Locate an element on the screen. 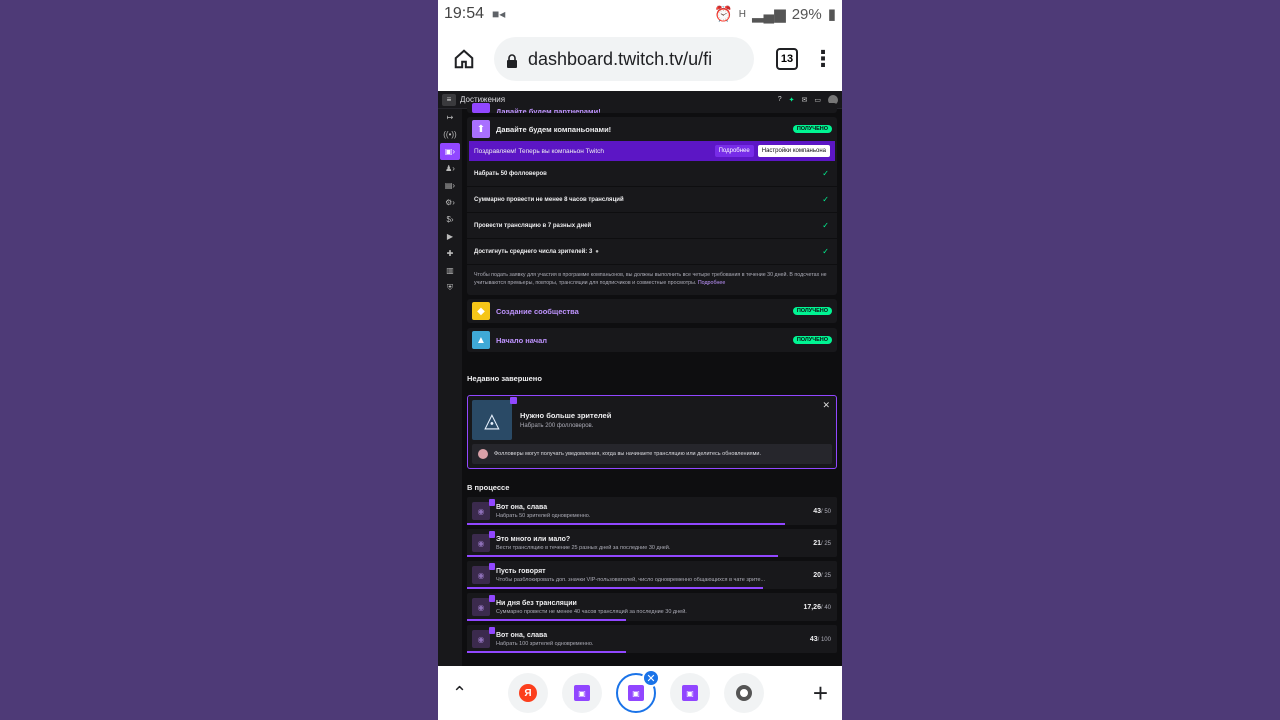 The width and height of the screenshot is (1280, 720). progress-title: Вот она, слава is located at coordinates (522, 507).